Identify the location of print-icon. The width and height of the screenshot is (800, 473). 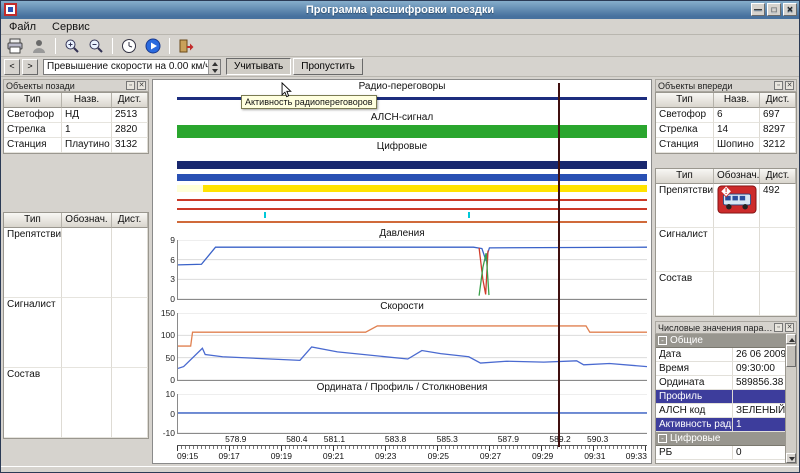
(15, 45).